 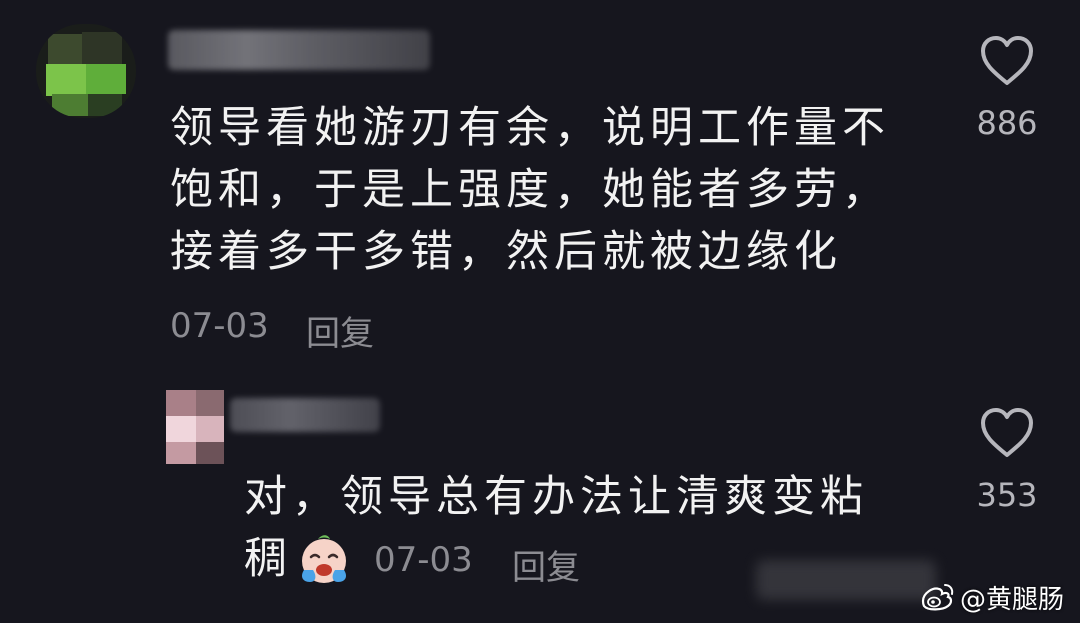 I want to click on watermark-text: @黄腿肠, so click(x=1012, y=599).